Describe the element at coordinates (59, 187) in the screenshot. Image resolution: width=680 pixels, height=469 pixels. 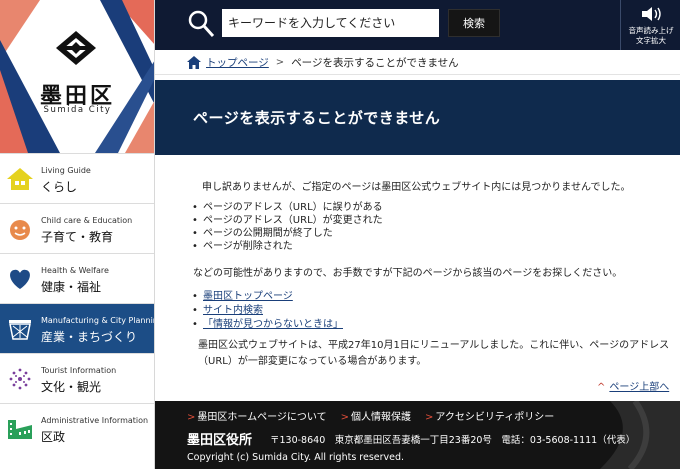
I see `sidebar-item-jp-label: くらし` at that location.